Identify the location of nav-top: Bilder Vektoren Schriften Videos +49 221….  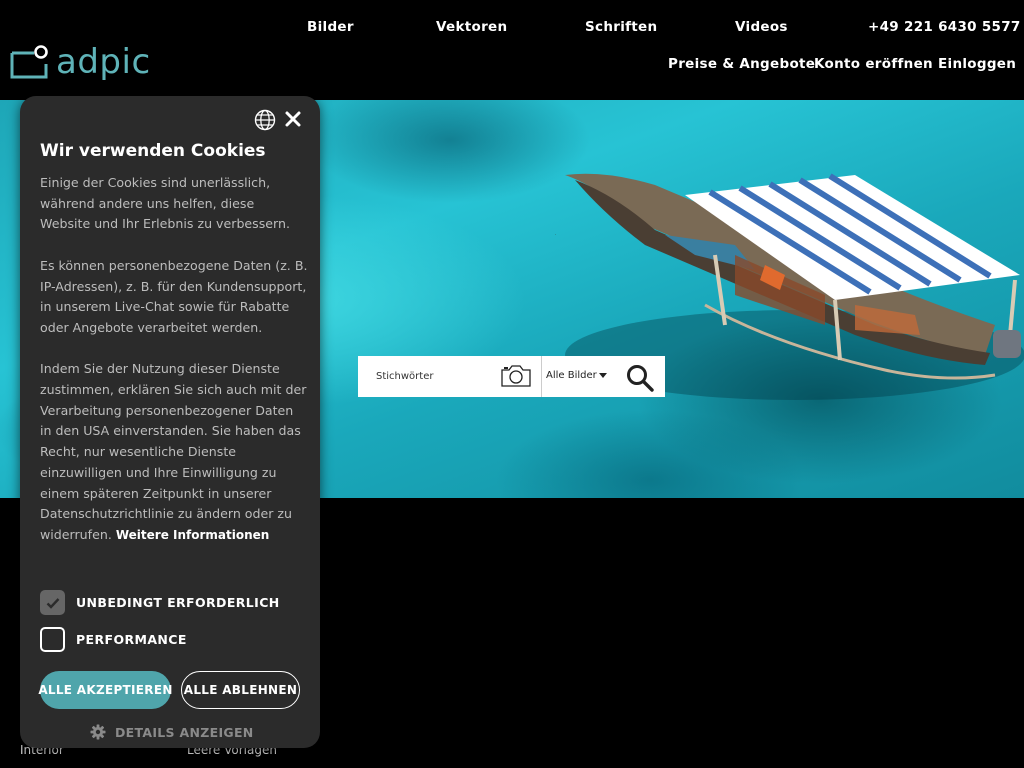
(512, 28).